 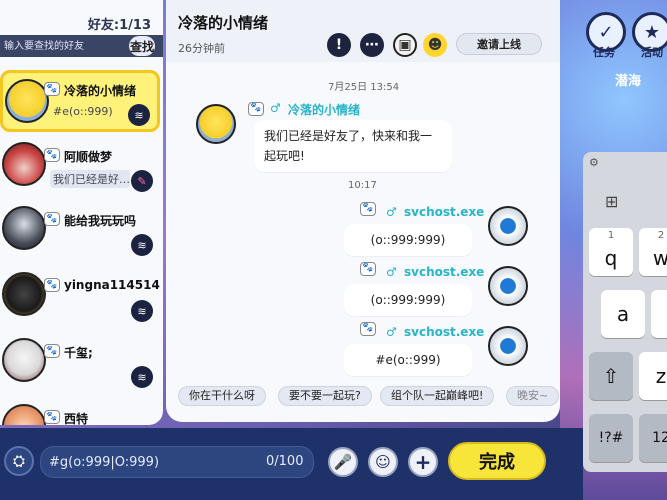 I want to click on message-bubble: #e(o::999), so click(x=408, y=360).